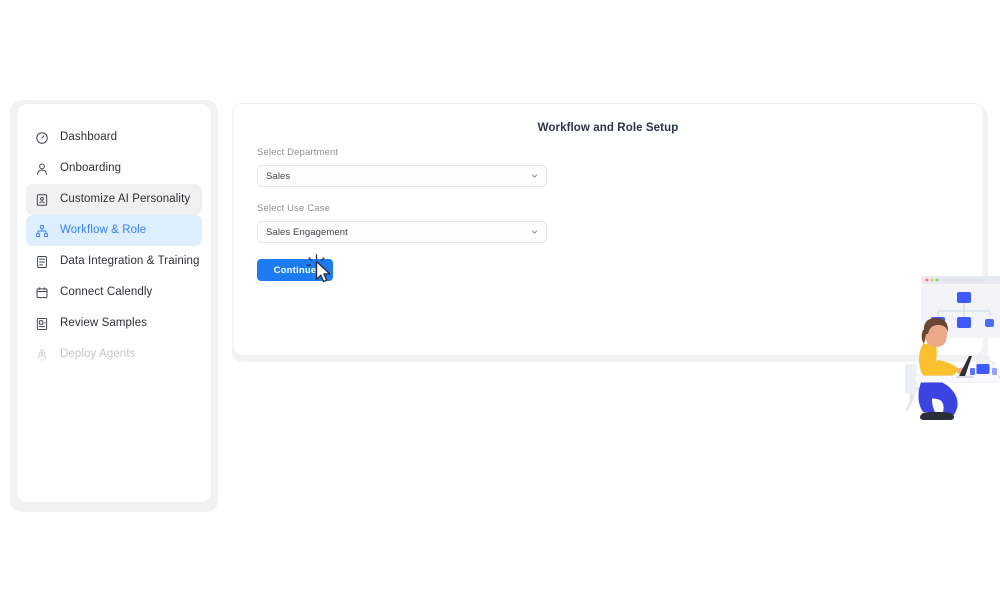 This screenshot has width=1000, height=615. What do you see at coordinates (298, 152) in the screenshot?
I see `department-label: Select Department` at bounding box center [298, 152].